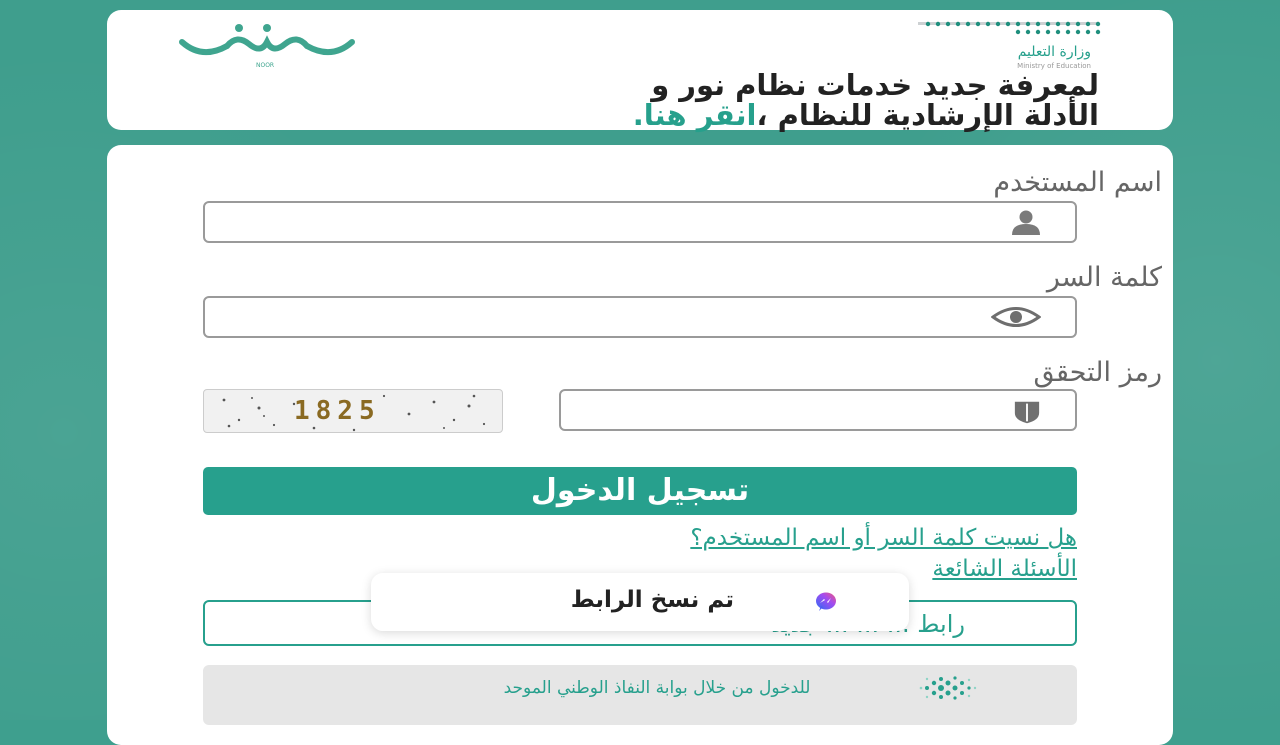  I want to click on ministry-dots-icon, so click(1009, 28).